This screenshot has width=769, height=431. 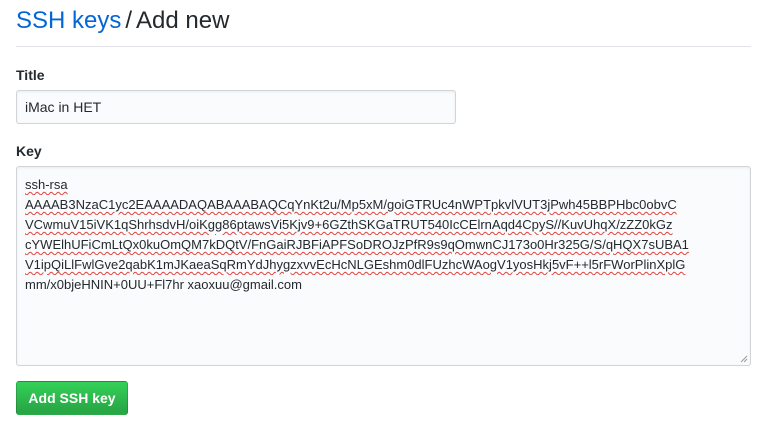 What do you see at coordinates (163, 284) in the screenshot?
I see `key-line: mm/x0bjeHNIN+0UU+Fl7hr xaoxuu@gmail.com` at bounding box center [163, 284].